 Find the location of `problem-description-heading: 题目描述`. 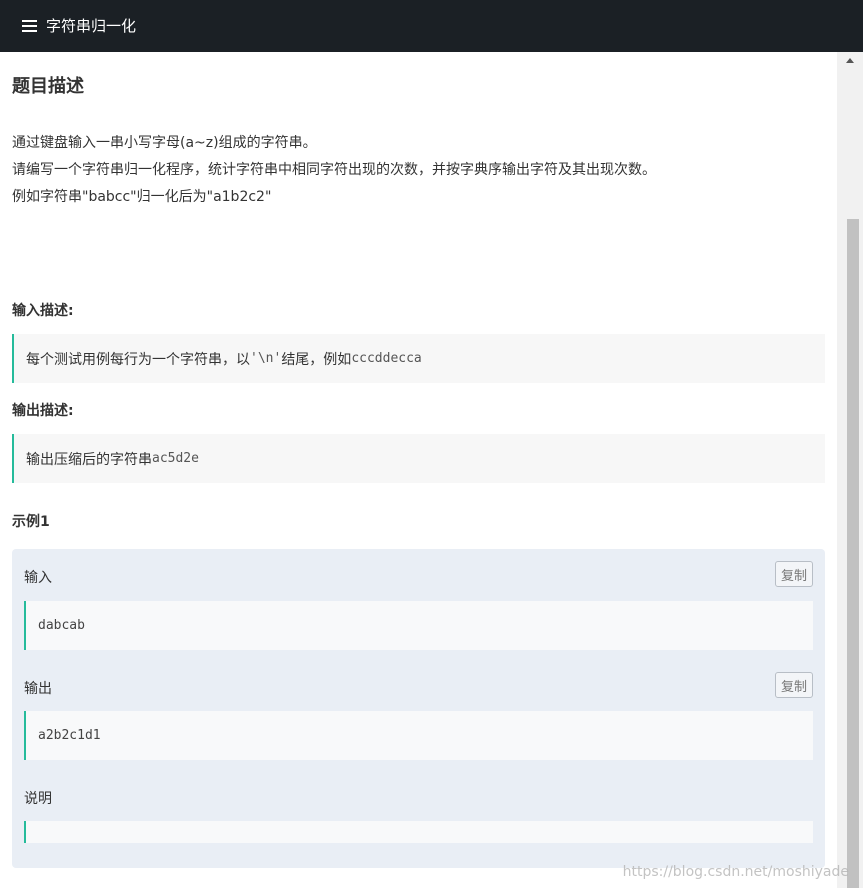

problem-description-heading: 题目描述 is located at coordinates (48, 86).